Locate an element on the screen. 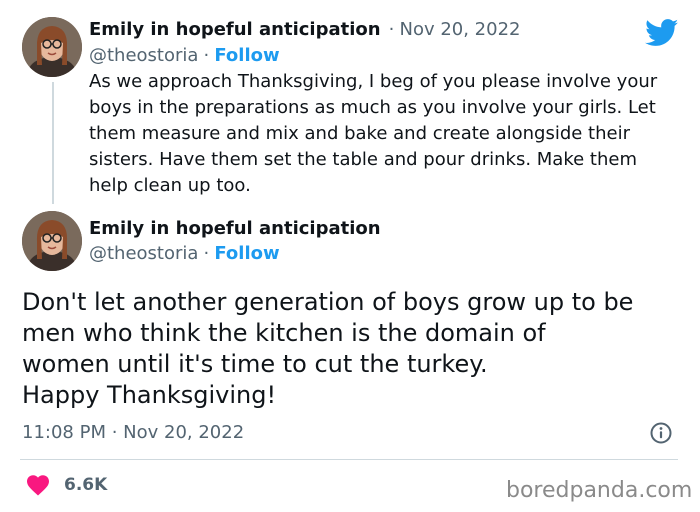  watermark: boredpanda.com is located at coordinates (599, 490).